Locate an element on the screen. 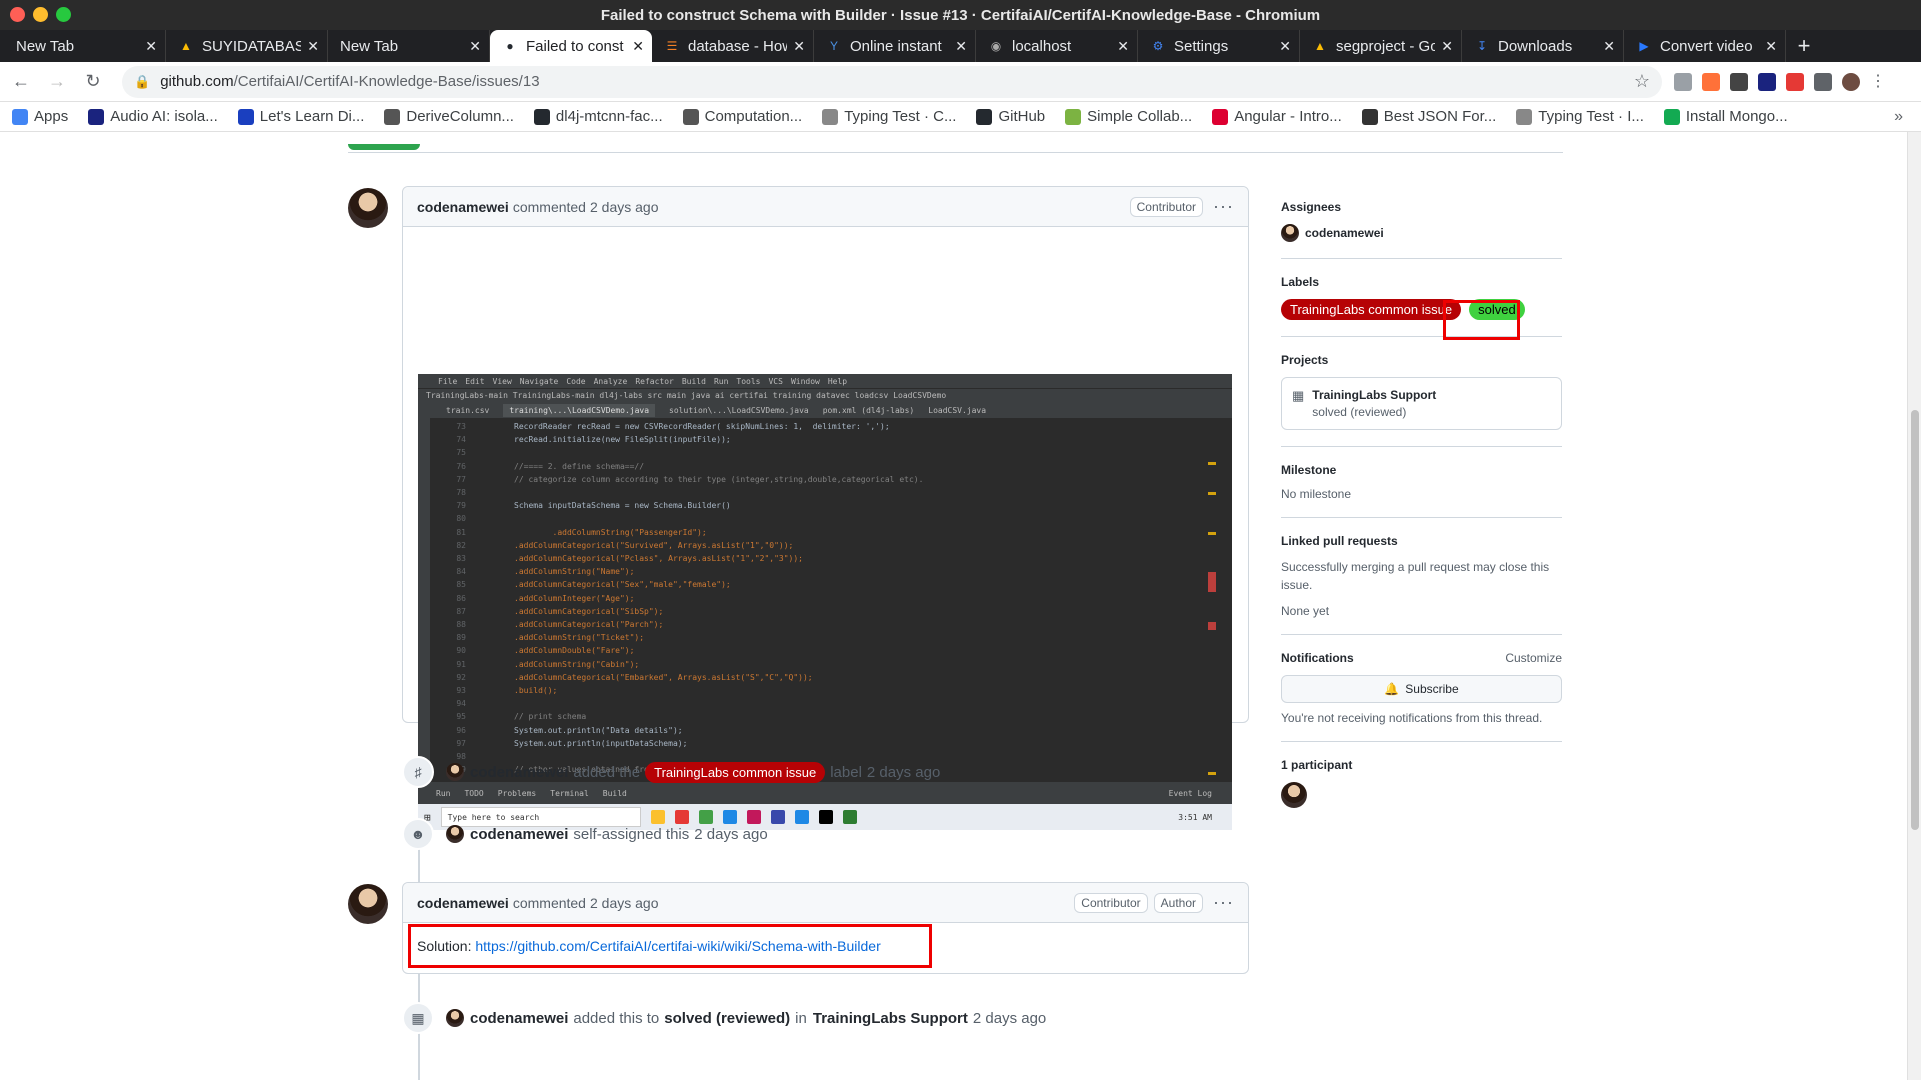 Image resolution: width=1921 pixels, height=1080 pixels. minimize-window-button is located at coordinates (40, 14).